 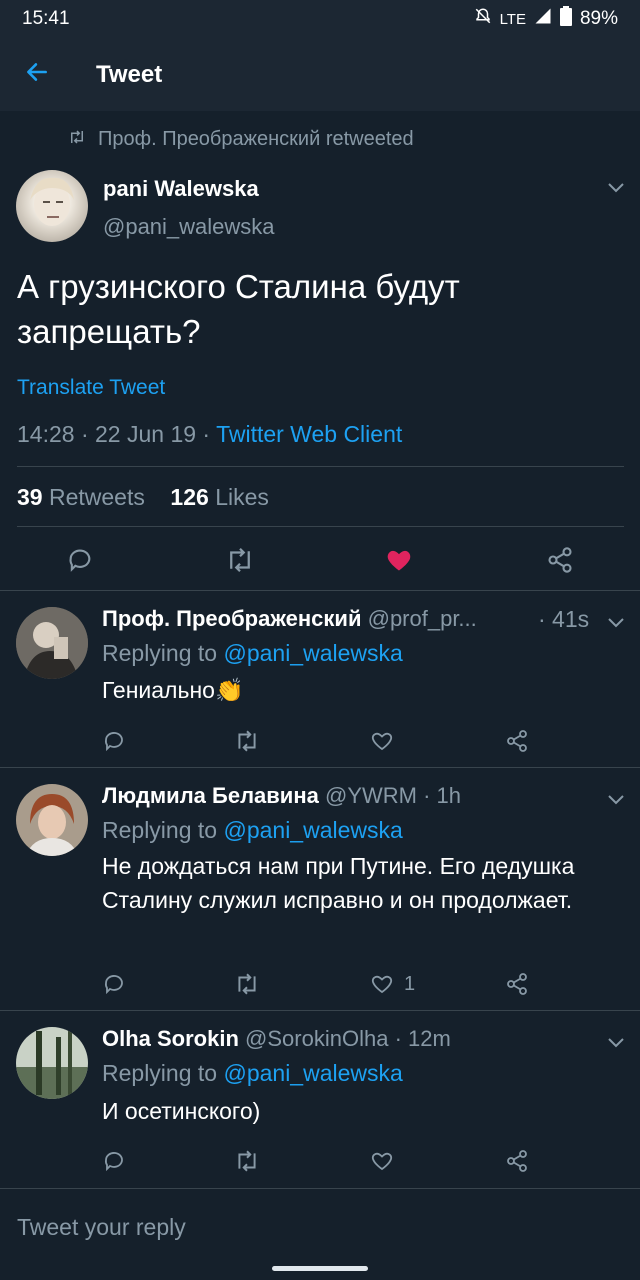 What do you see at coordinates (410, 983) in the screenshot?
I see `like-count: 1` at bounding box center [410, 983].